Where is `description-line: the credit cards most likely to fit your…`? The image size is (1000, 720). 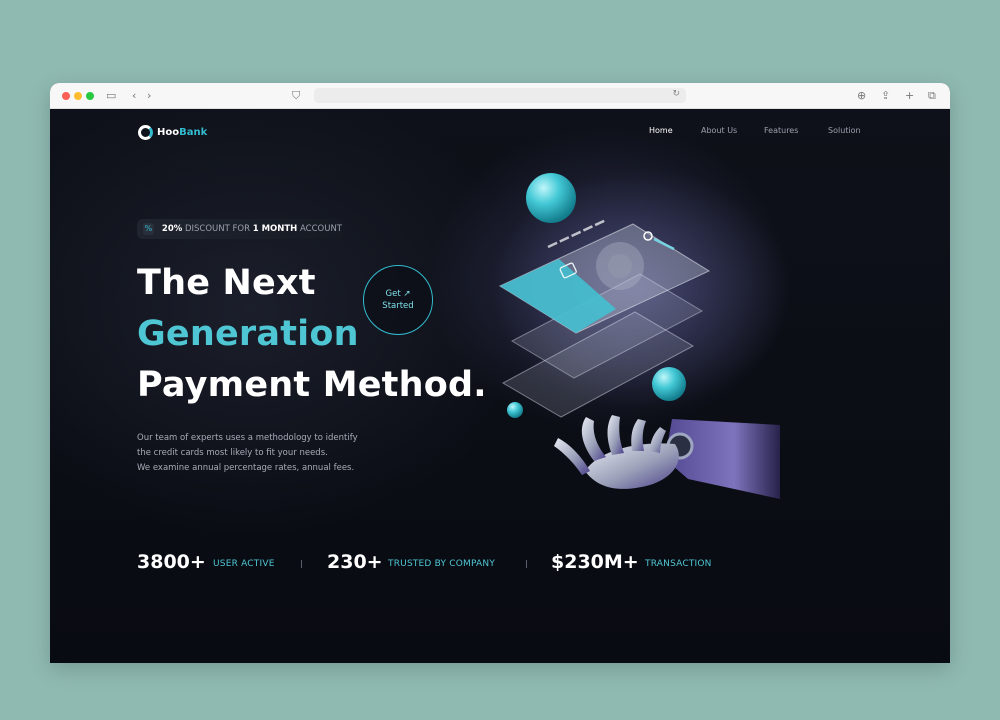
description-line: the credit cards most likely to fit your… is located at coordinates (232, 453).